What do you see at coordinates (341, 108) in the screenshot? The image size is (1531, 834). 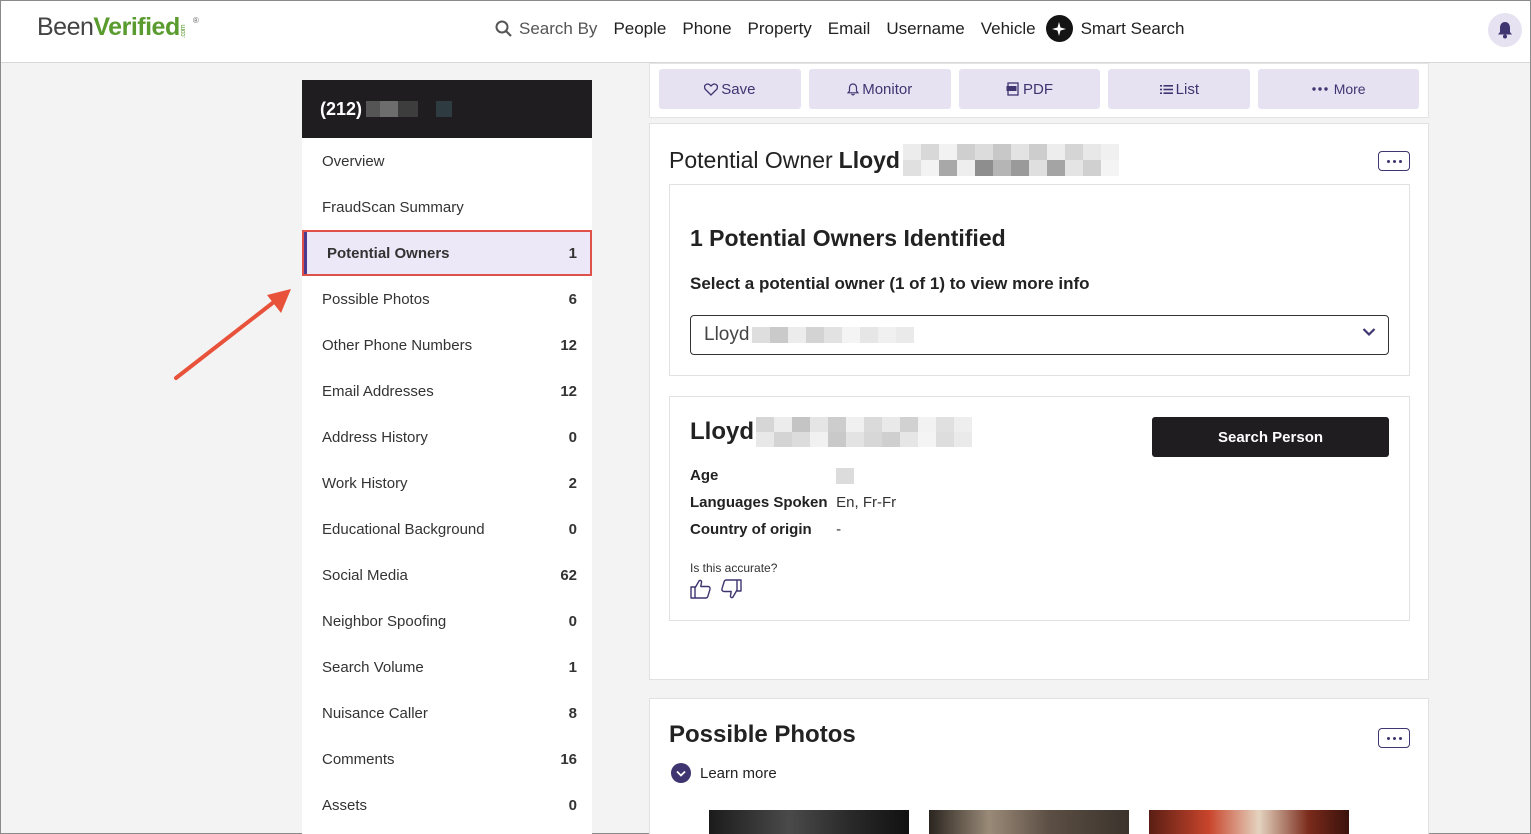 I see `phone-number-prefix: (212)` at bounding box center [341, 108].